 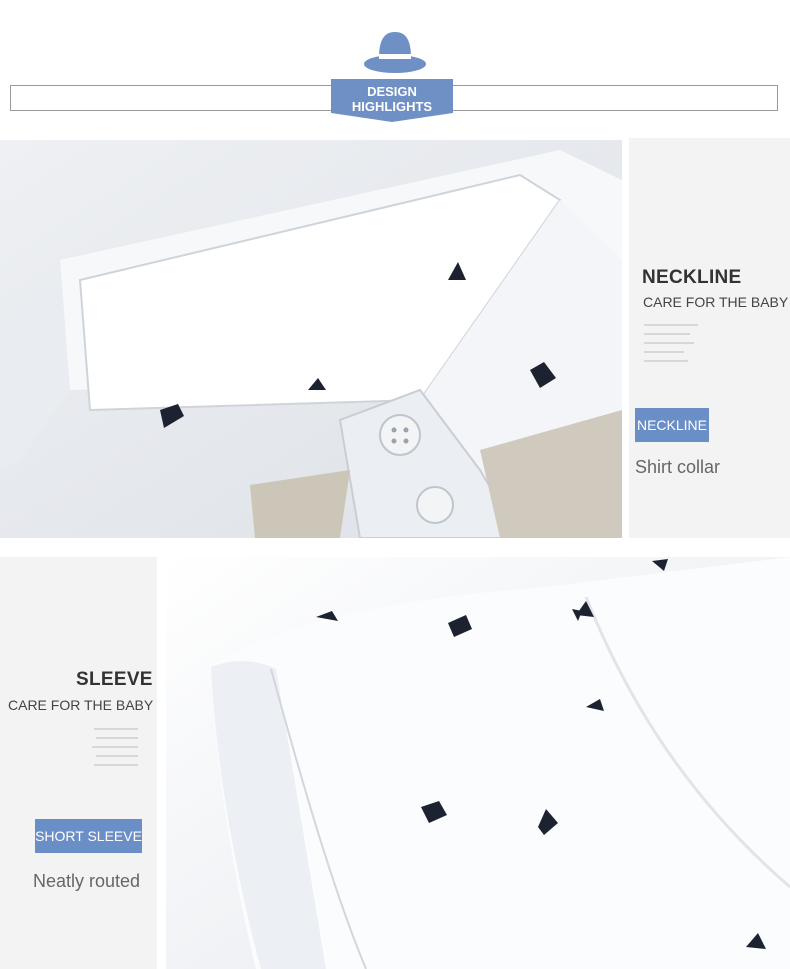 What do you see at coordinates (692, 277) in the screenshot?
I see `neckline-title: NECKLINE` at bounding box center [692, 277].